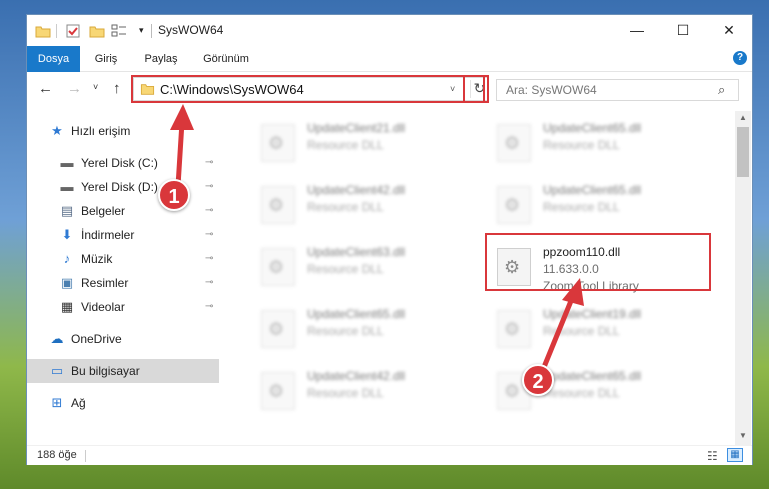  I want to click on toolbar-separator, so click(56, 31).